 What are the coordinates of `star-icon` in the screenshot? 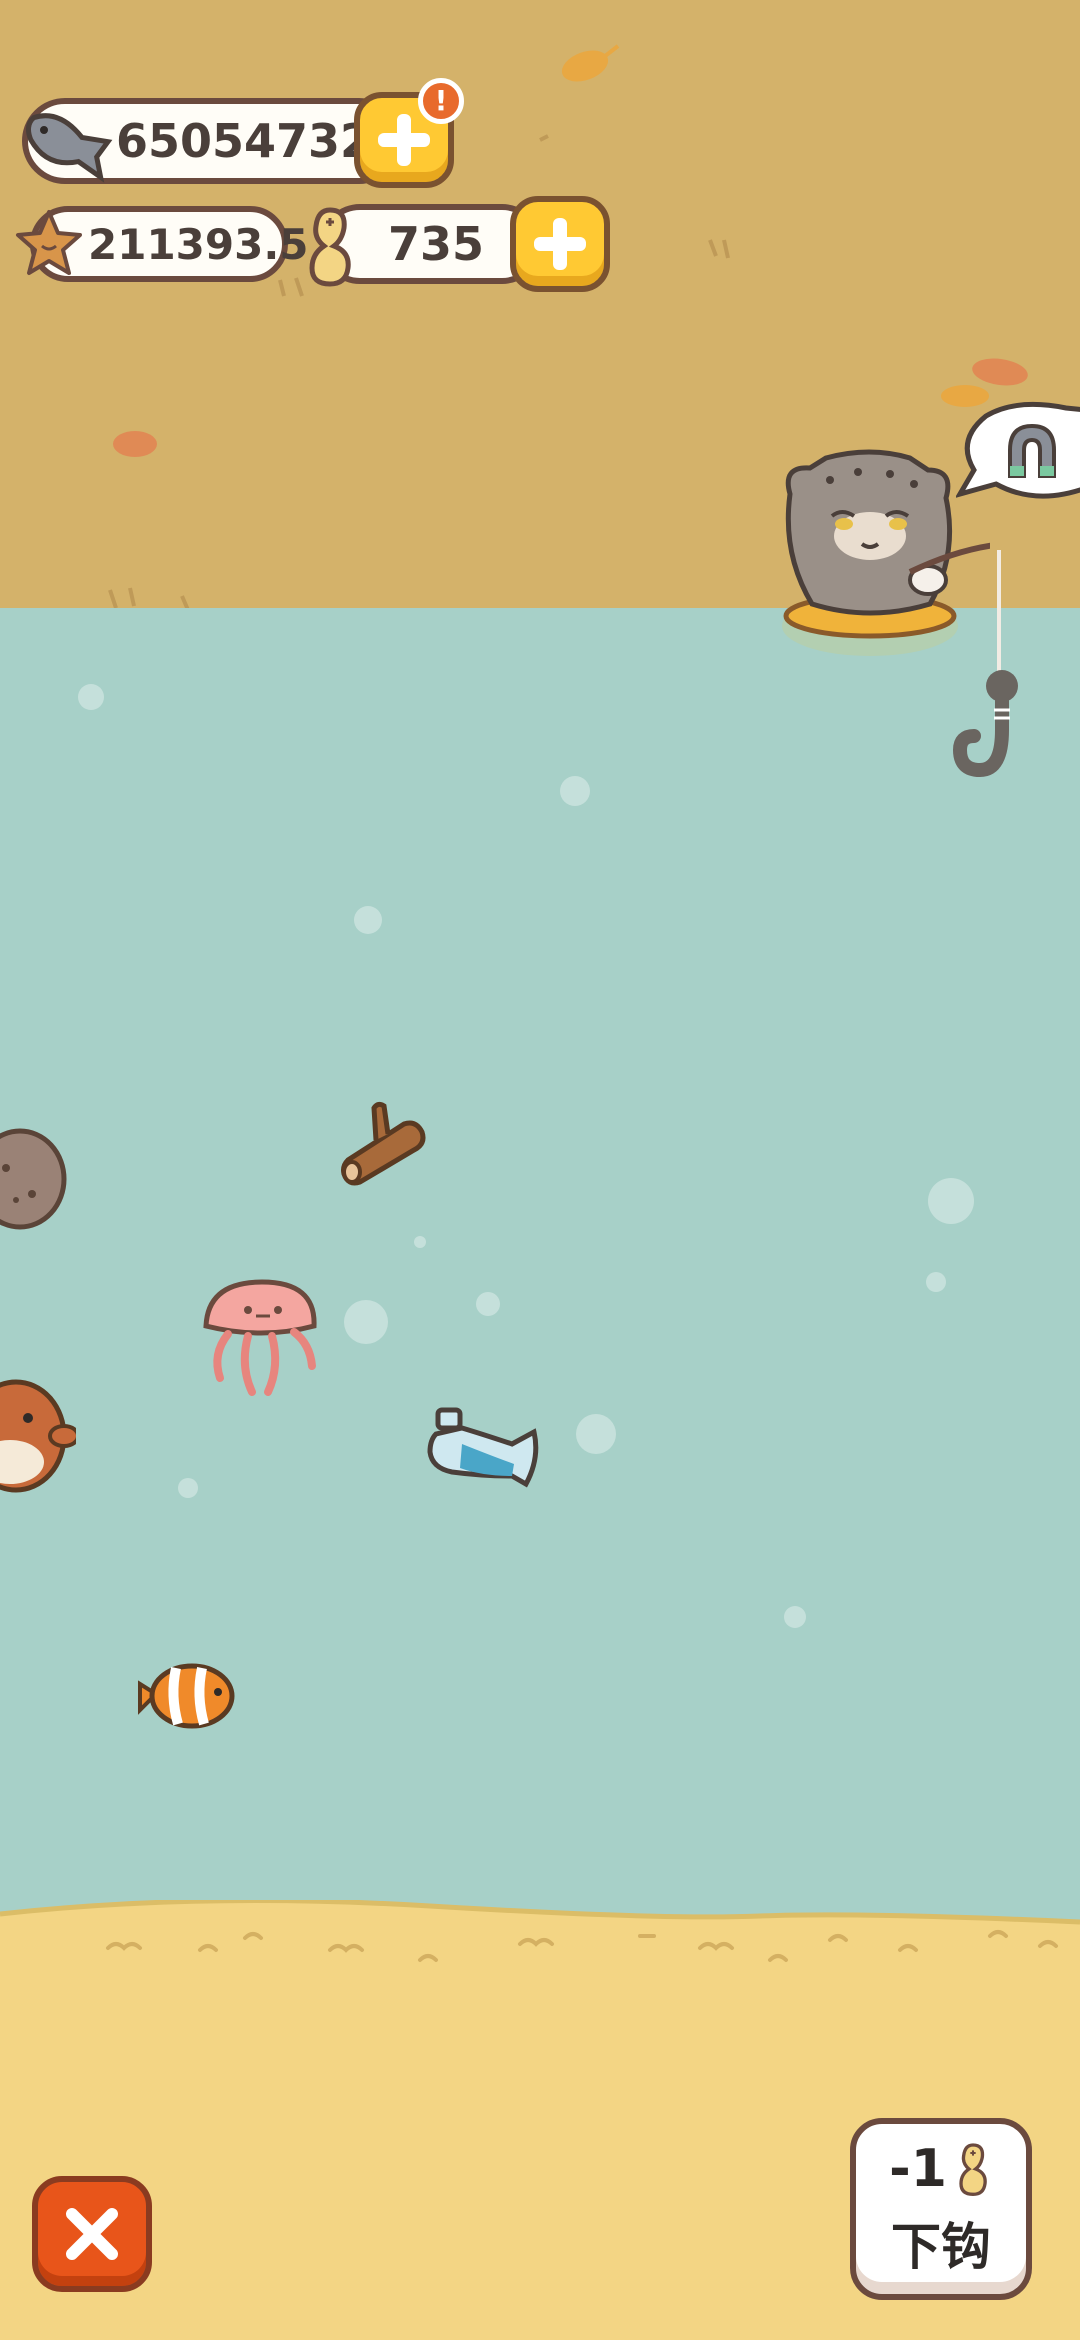 It's located at (49, 243).